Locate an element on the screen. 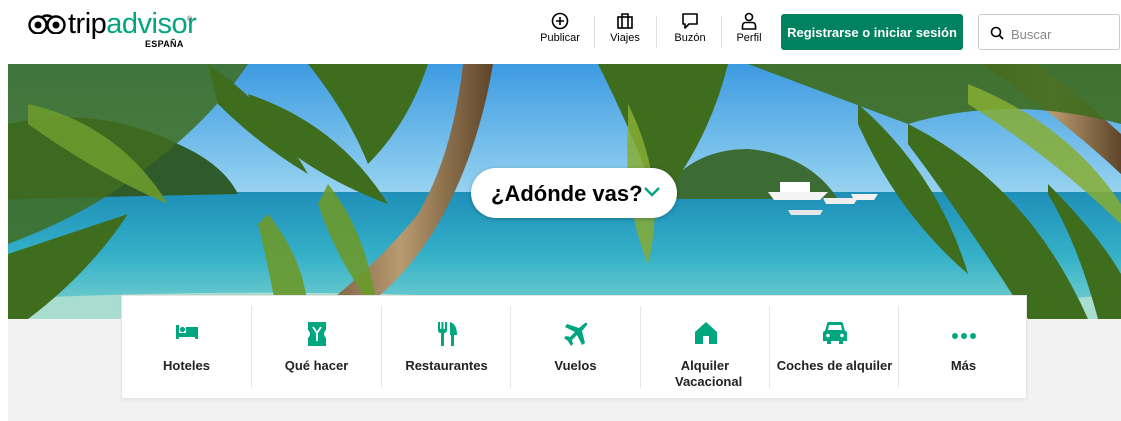 This screenshot has height=421, width=1121. category-label: Hoteles is located at coordinates (186, 365).